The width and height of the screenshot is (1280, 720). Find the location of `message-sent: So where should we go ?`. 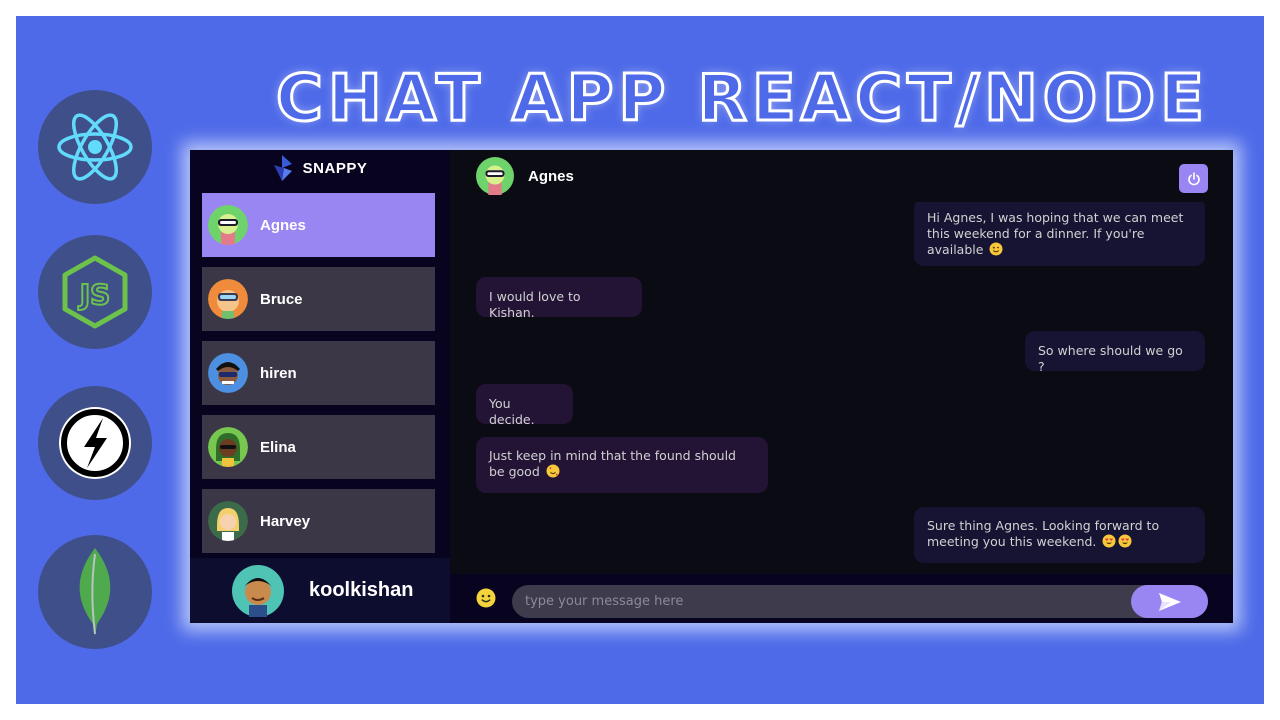

message-sent: So where should we go ? is located at coordinates (1115, 352).